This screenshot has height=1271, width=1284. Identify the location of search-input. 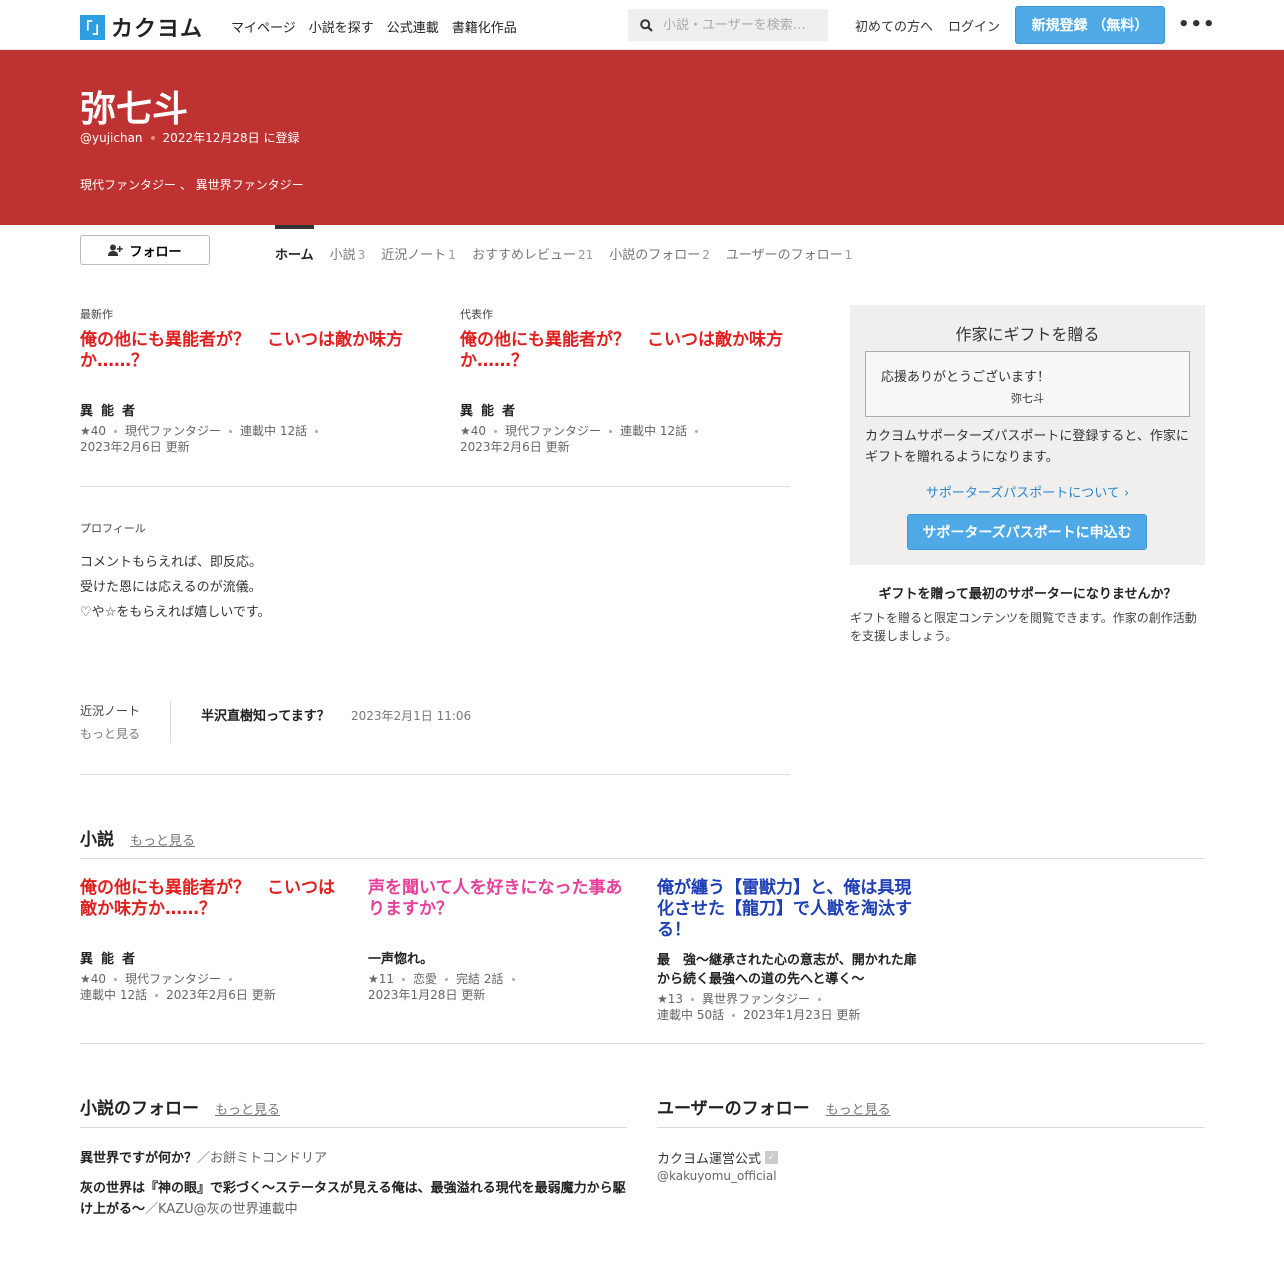
(743, 25).